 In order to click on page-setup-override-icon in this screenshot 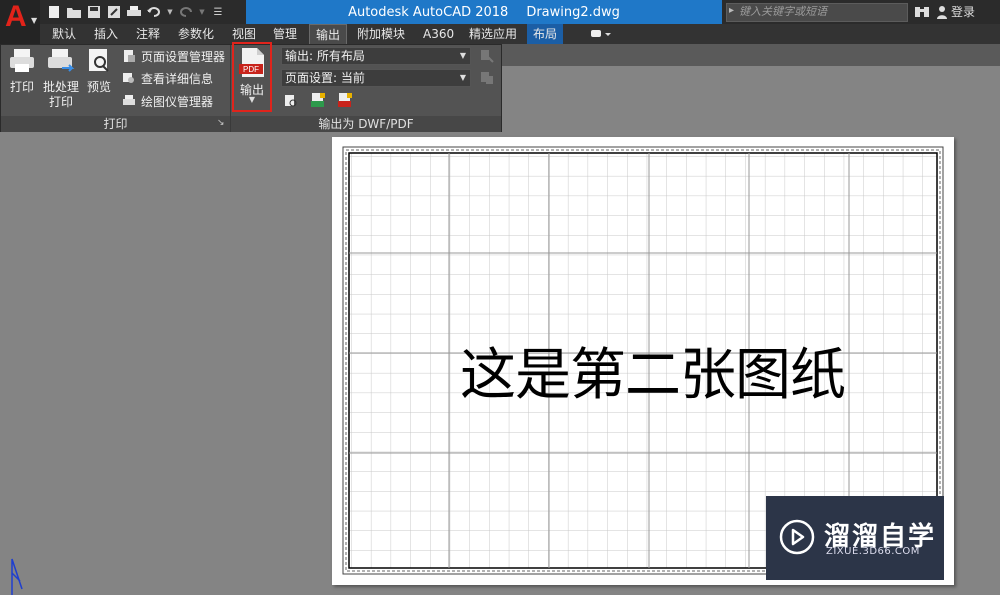, I will do `click(487, 56)`.